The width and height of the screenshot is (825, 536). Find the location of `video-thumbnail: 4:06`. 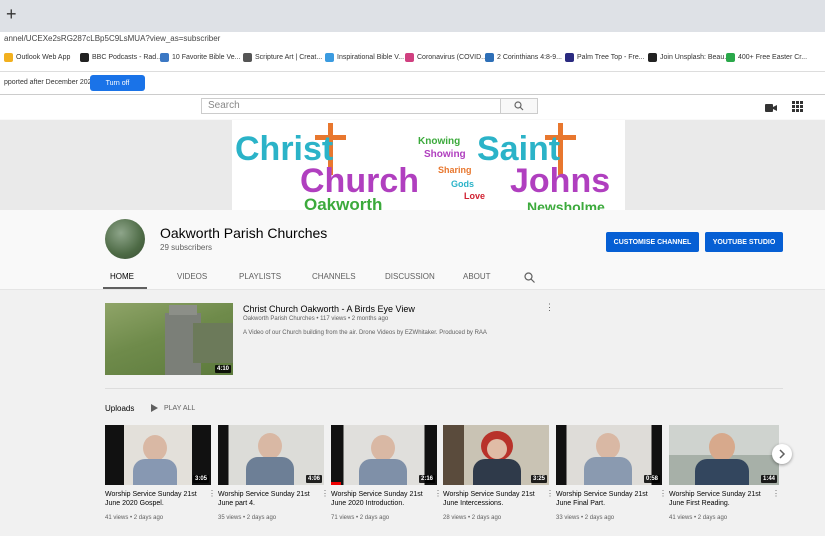

video-thumbnail: 4:06 is located at coordinates (271, 455).